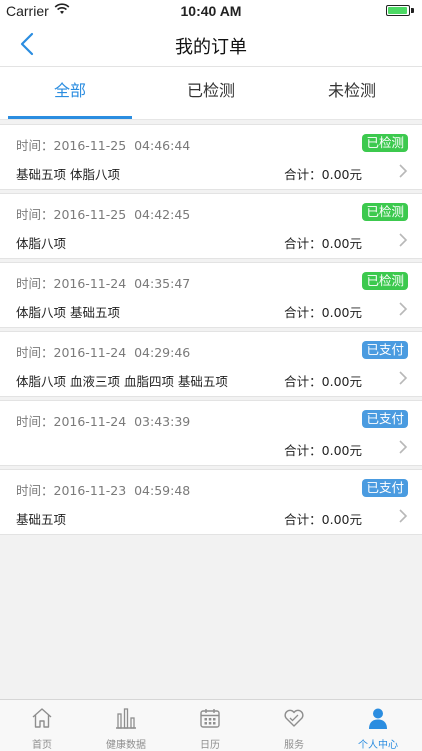  I want to click on tabbar-item-service: 服务, so click(294, 725).